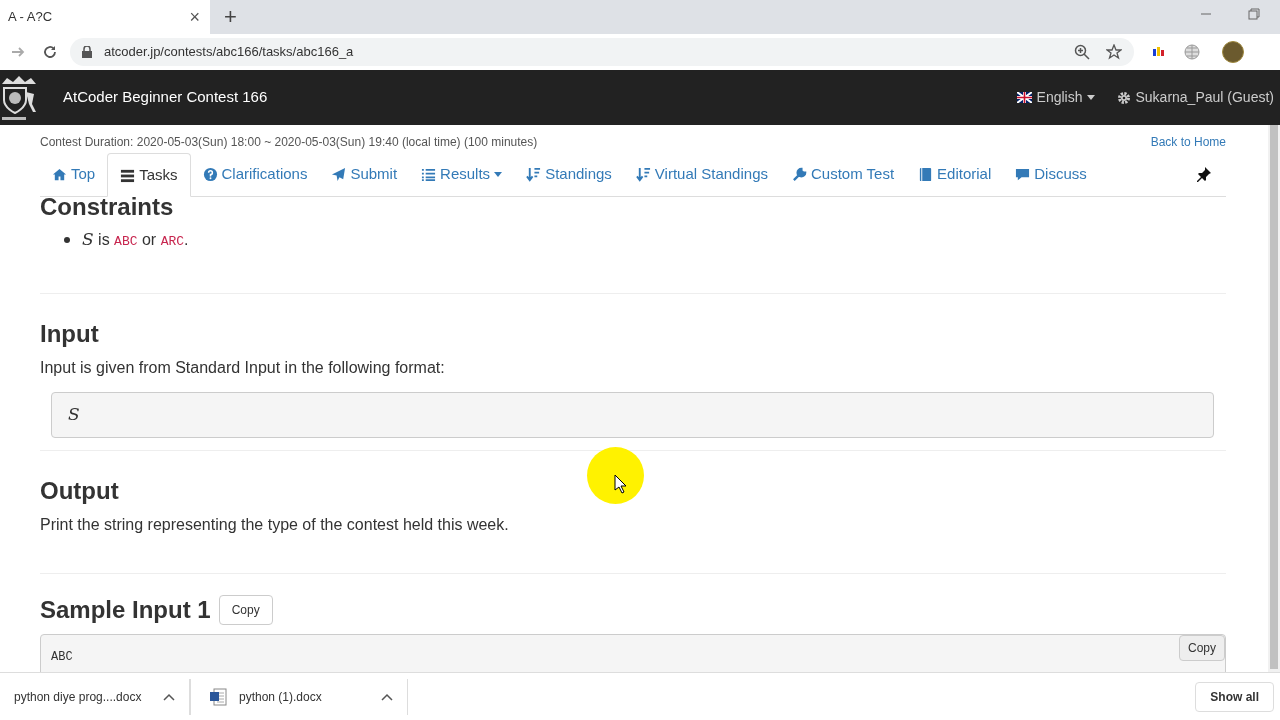 This screenshot has width=1280, height=720. I want to click on reload-icon, so click(50, 52).